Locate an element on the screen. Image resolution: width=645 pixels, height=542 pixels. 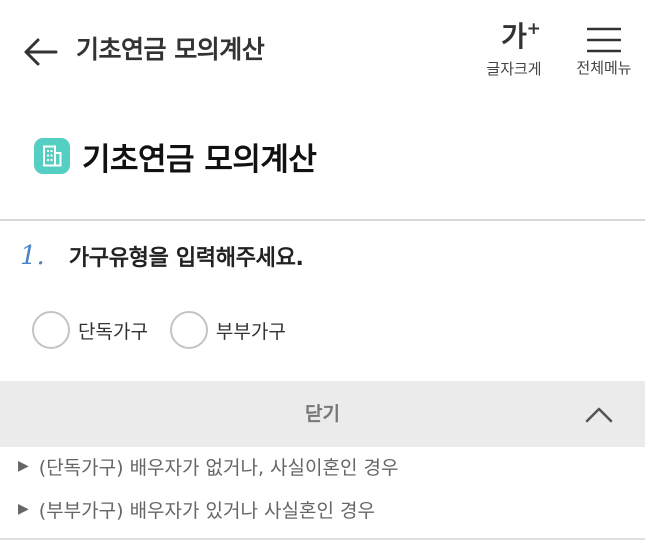
collapse-toggle: 닫기 is located at coordinates (322, 414).